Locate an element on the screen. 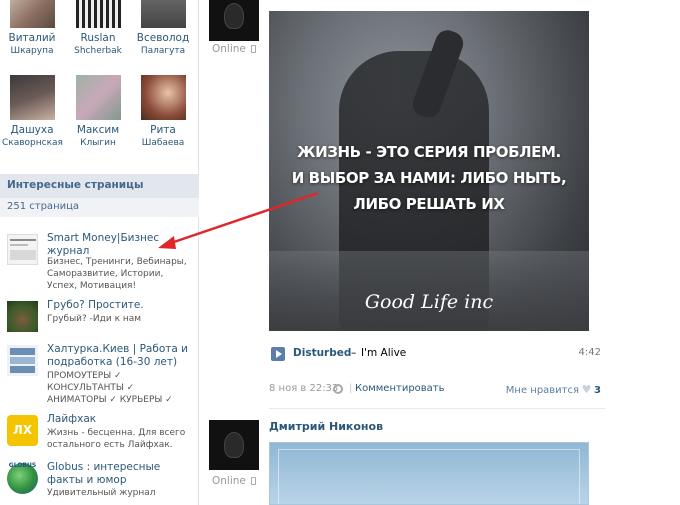  audio-title: I'm Alive is located at coordinates (384, 353).